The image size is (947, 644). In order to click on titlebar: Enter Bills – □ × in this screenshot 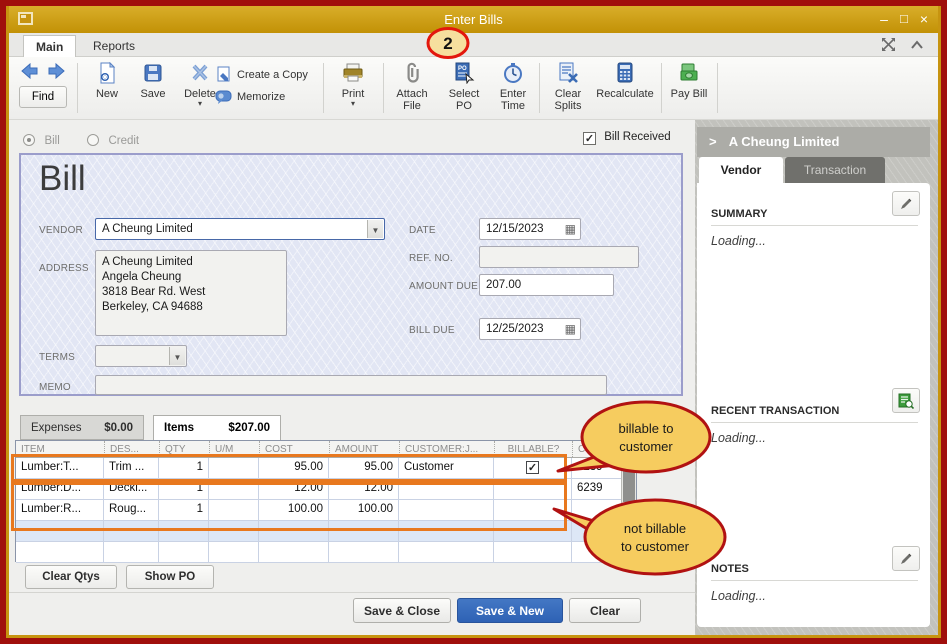, I will do `click(473, 19)`.